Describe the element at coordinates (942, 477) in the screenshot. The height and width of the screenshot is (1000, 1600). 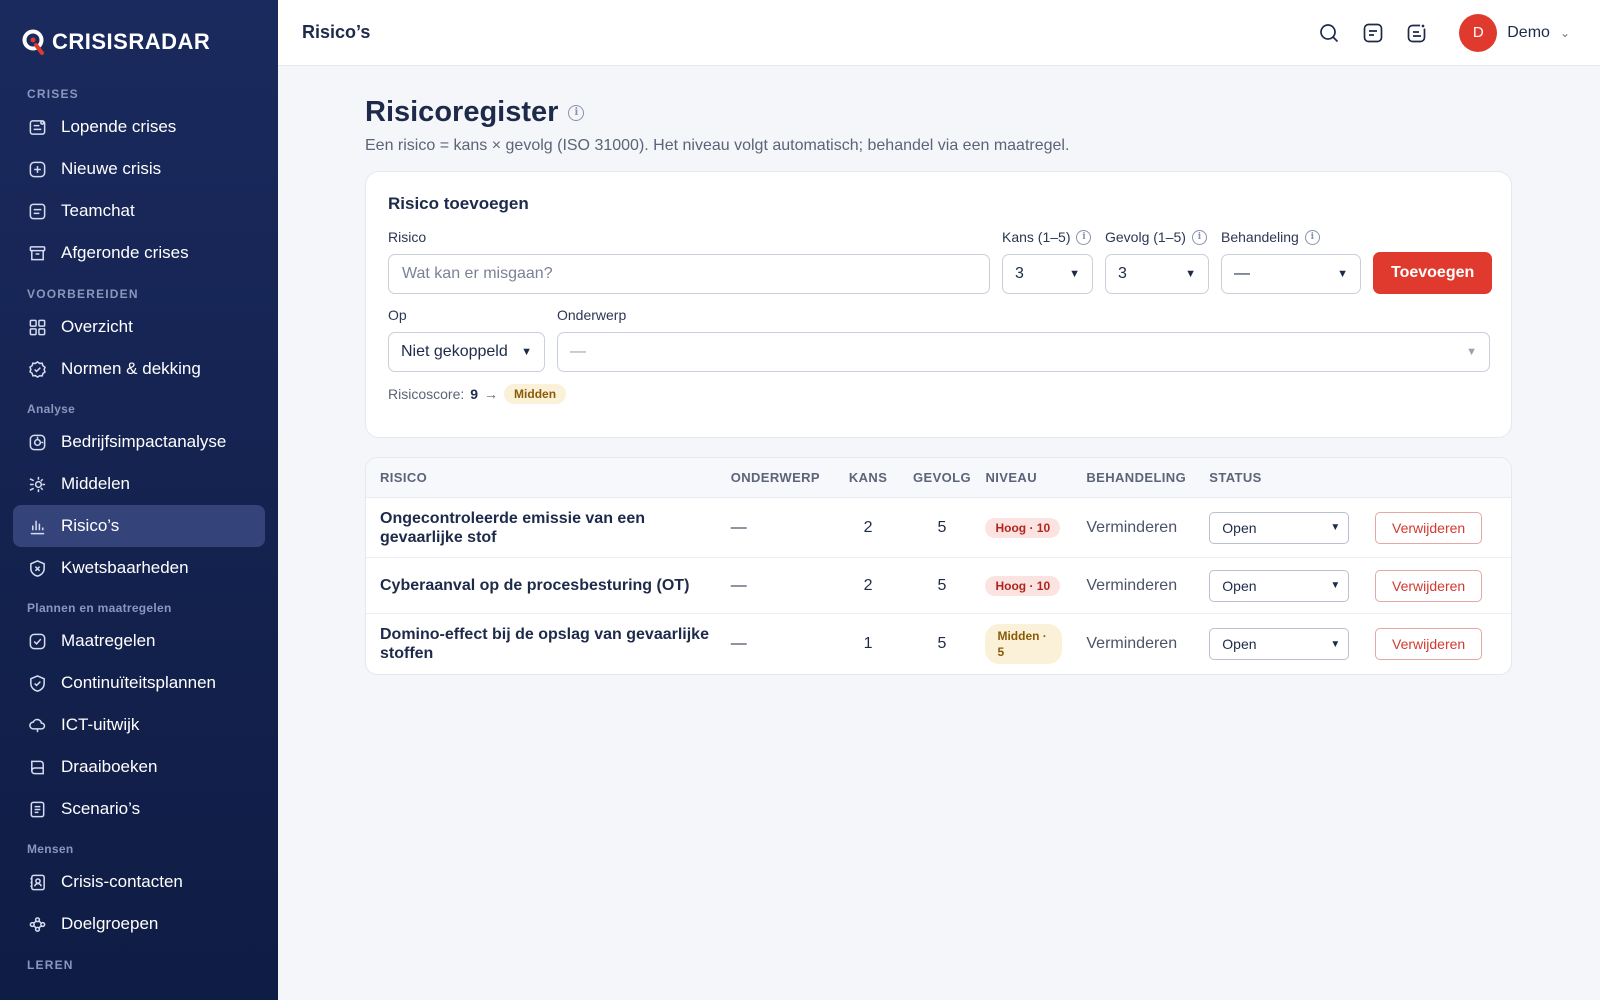
I see `col-gevolg: GEVOLG` at that location.